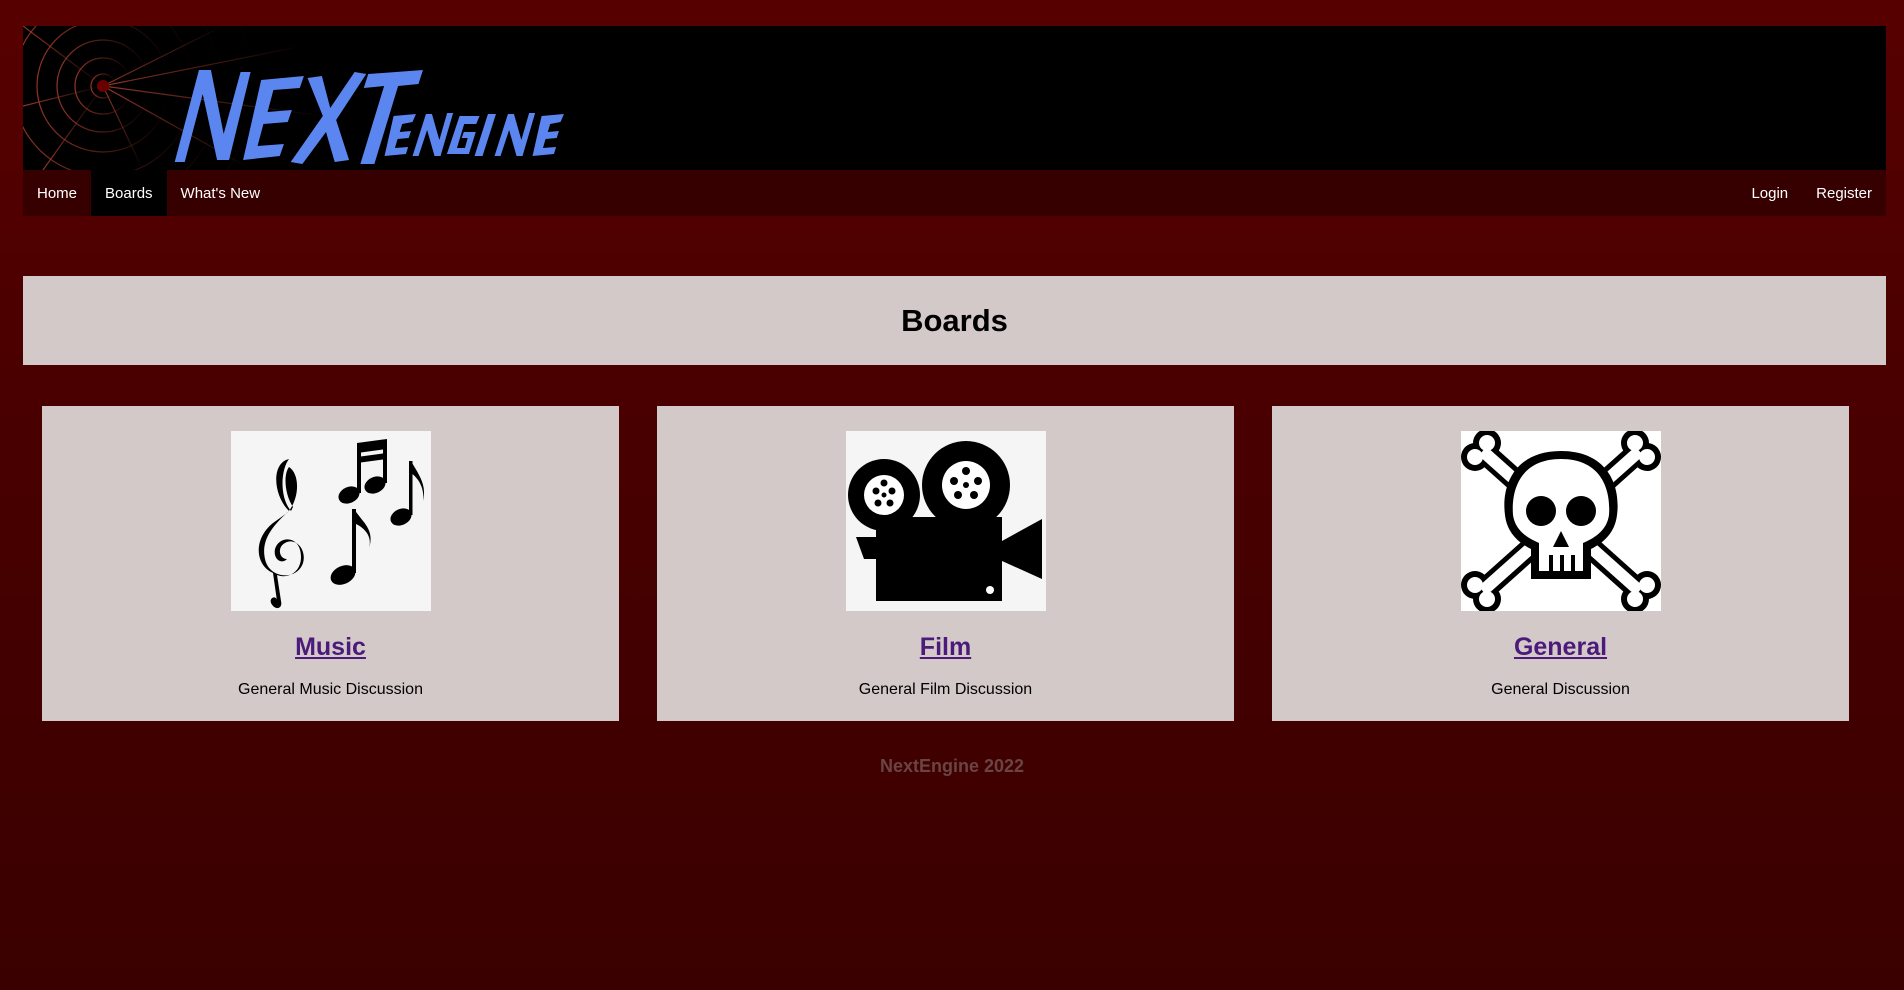 This screenshot has width=1904, height=990. I want to click on board-title-film: Film, so click(945, 647).